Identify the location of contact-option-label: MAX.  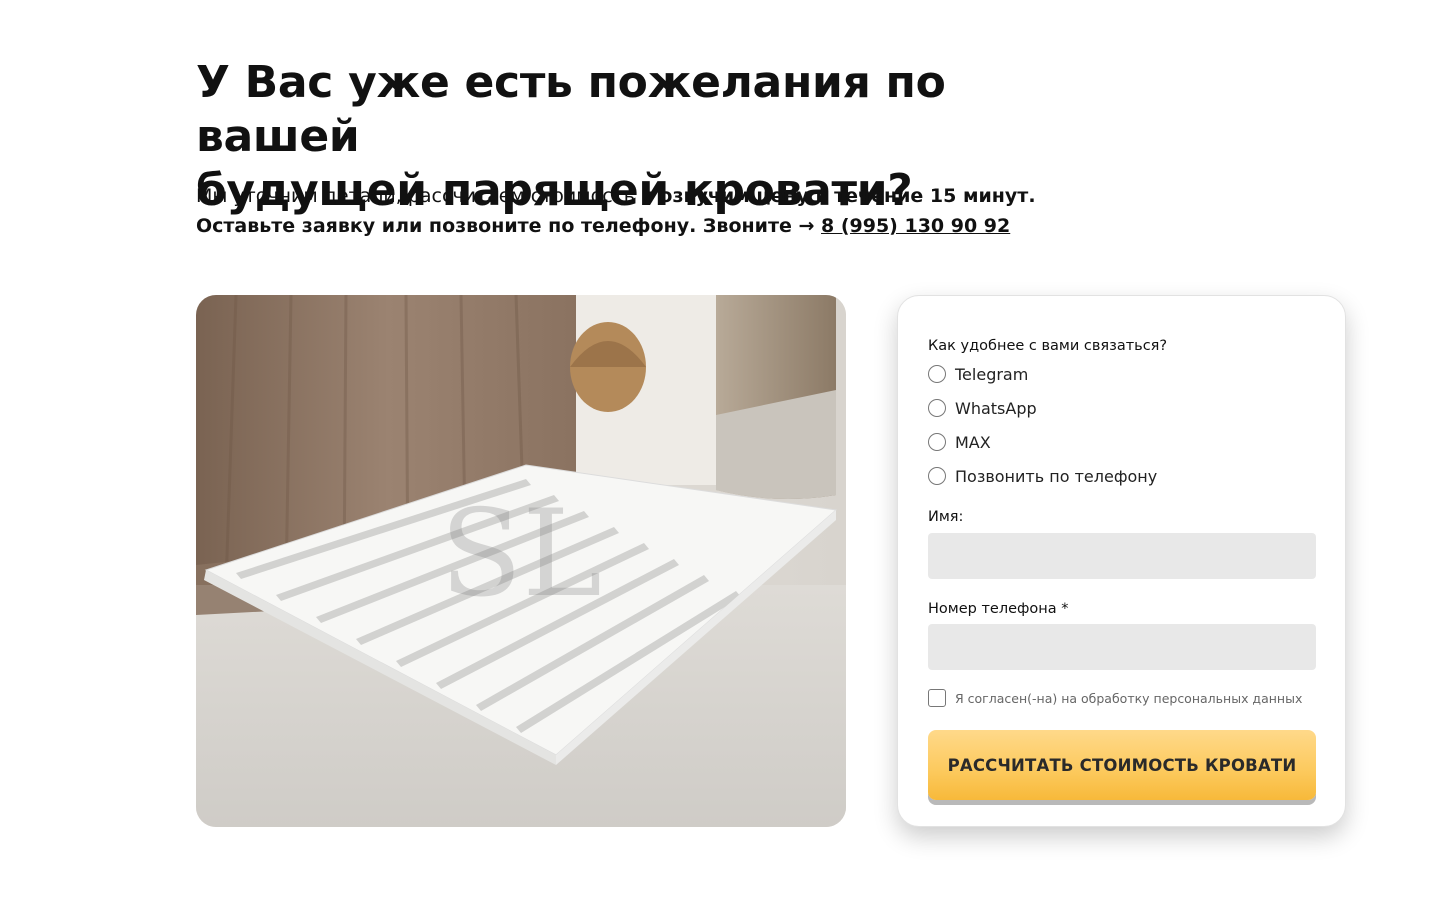
(973, 442).